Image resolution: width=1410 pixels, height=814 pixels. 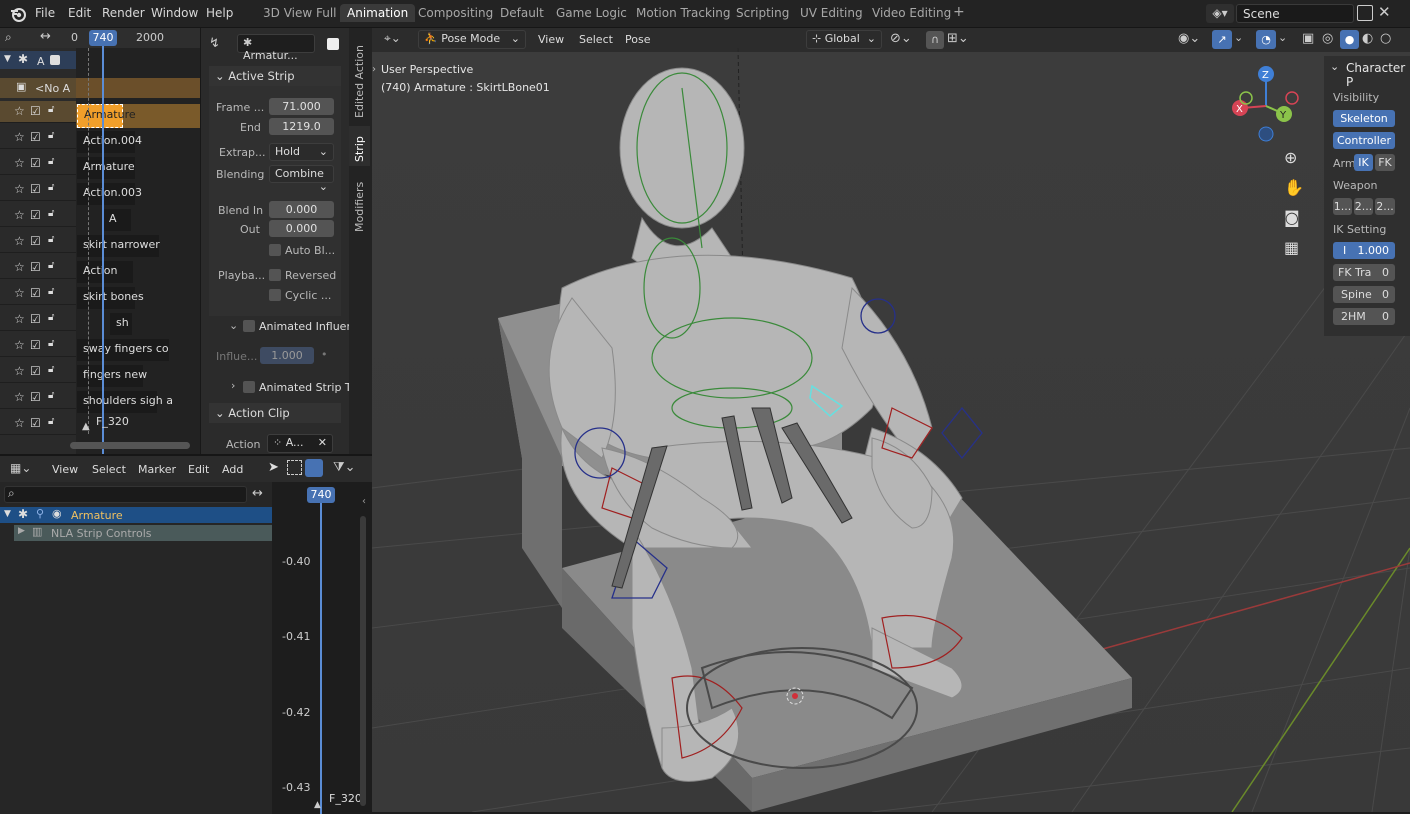 What do you see at coordinates (1292, 217) in the screenshot?
I see `camera-icon: ◙` at bounding box center [1292, 217].